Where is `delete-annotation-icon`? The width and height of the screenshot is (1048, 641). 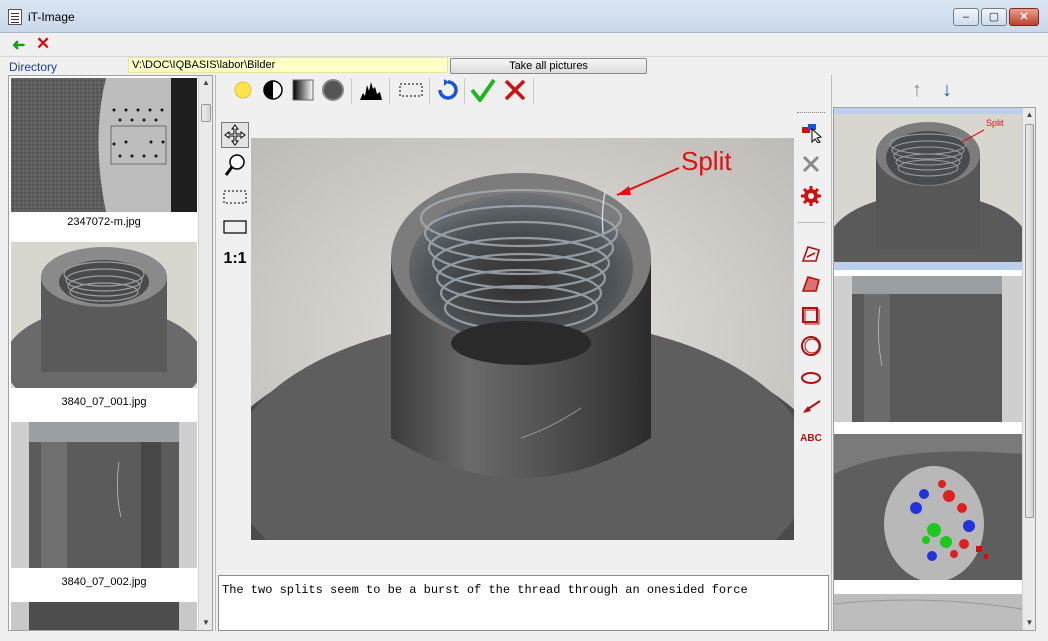
delete-annotation-icon is located at coordinates (811, 164).